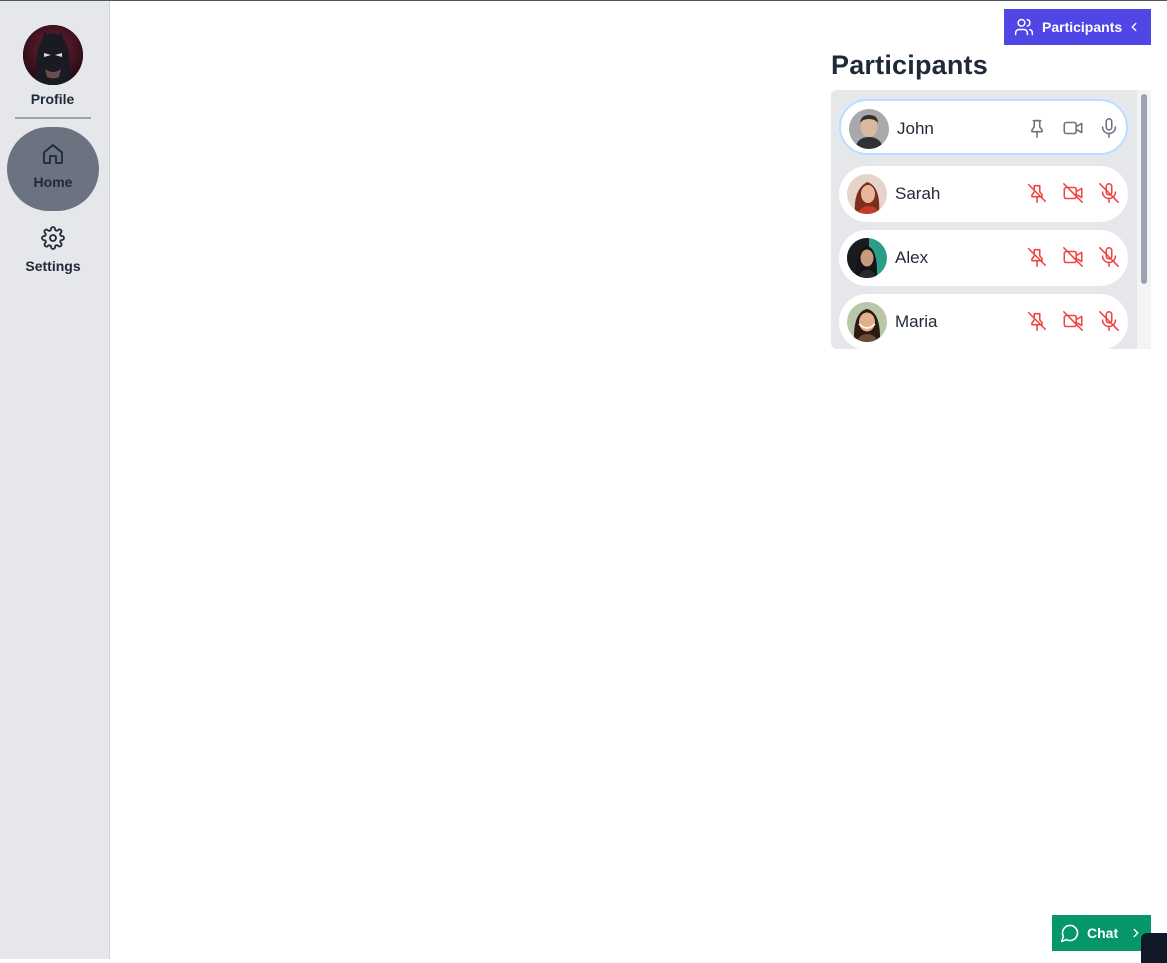 The image size is (1167, 963). I want to click on participants-scrollbar-thumb, so click(1144, 189).